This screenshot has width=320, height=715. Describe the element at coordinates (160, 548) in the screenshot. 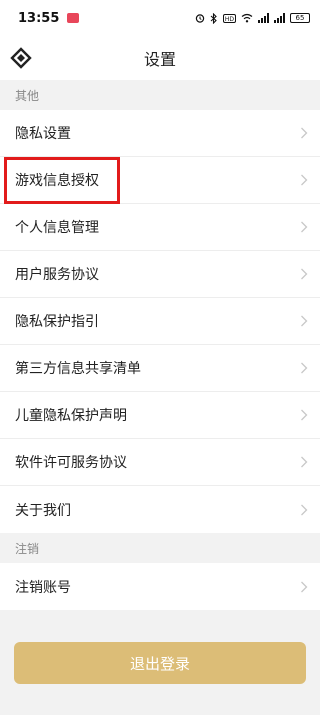

I see `section-header-logout: 注销` at that location.